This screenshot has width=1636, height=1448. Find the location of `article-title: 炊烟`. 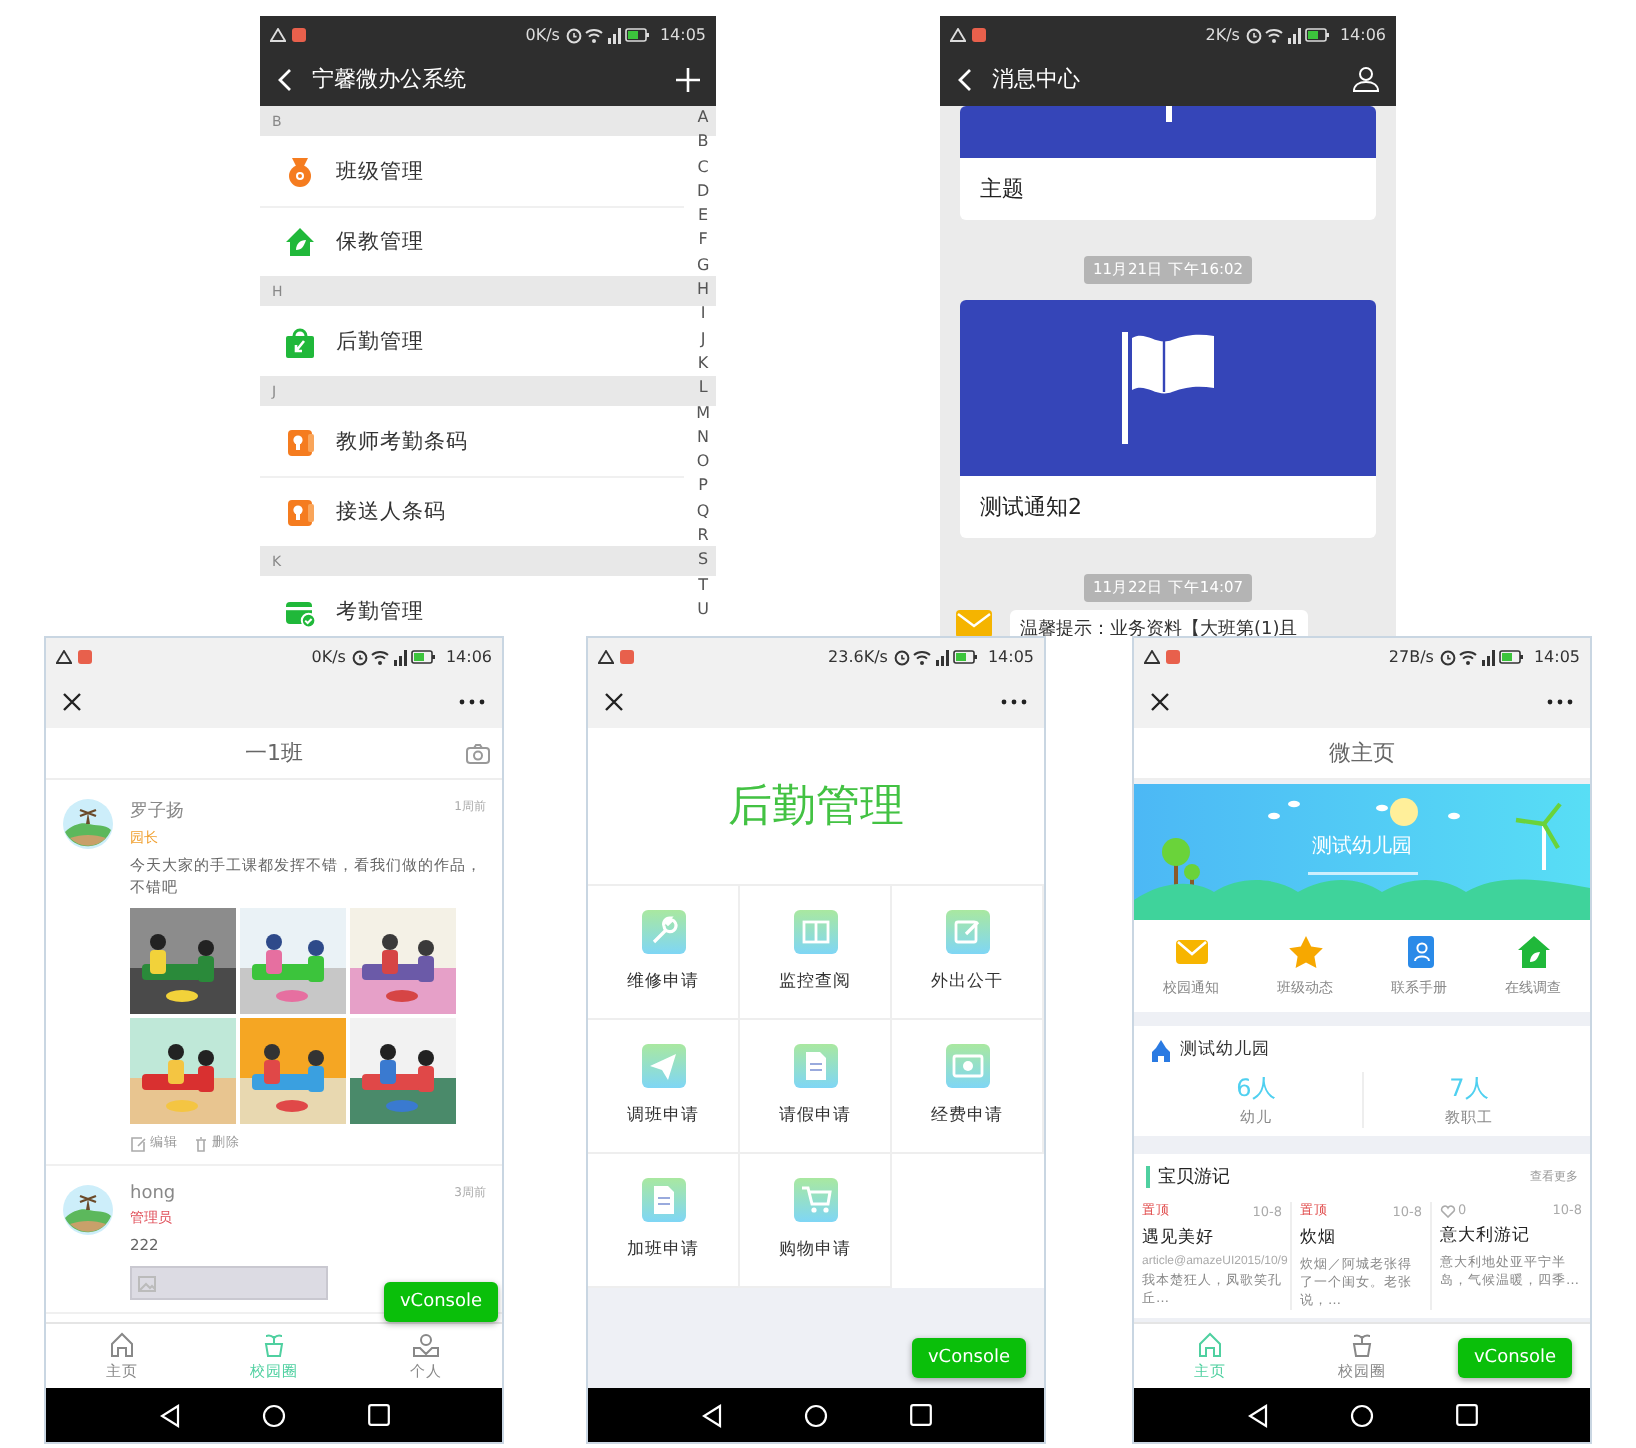

article-title: 炊烟 is located at coordinates (1318, 1238).